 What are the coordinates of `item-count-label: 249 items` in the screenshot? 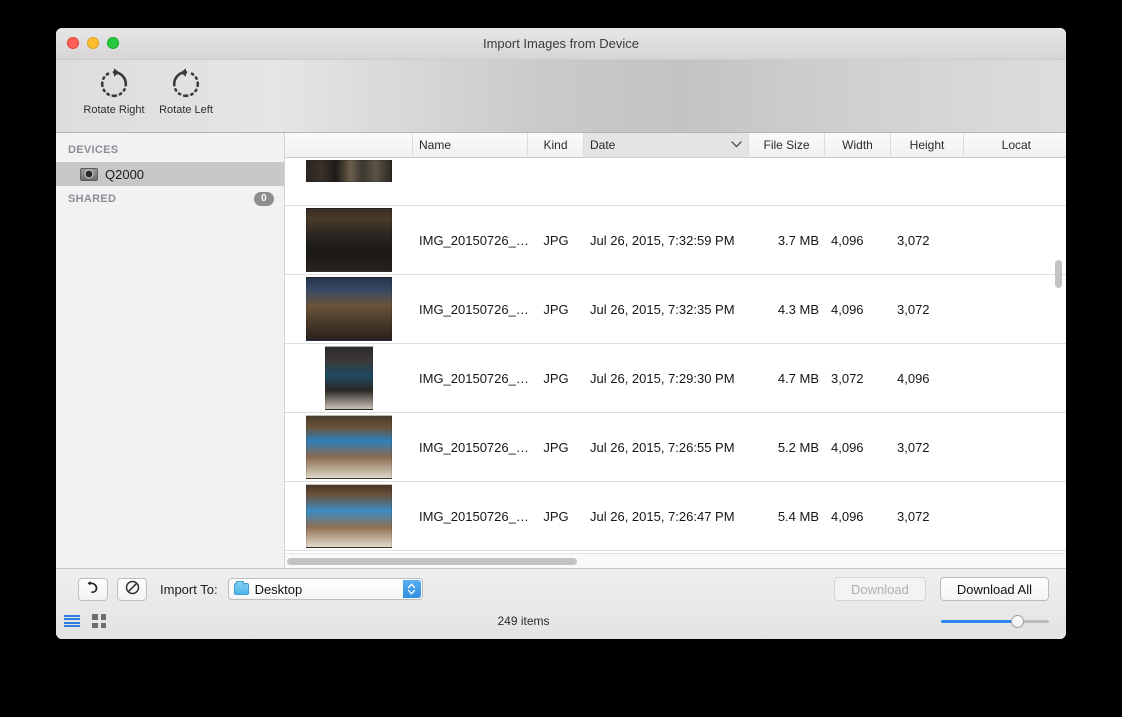 It's located at (523, 621).